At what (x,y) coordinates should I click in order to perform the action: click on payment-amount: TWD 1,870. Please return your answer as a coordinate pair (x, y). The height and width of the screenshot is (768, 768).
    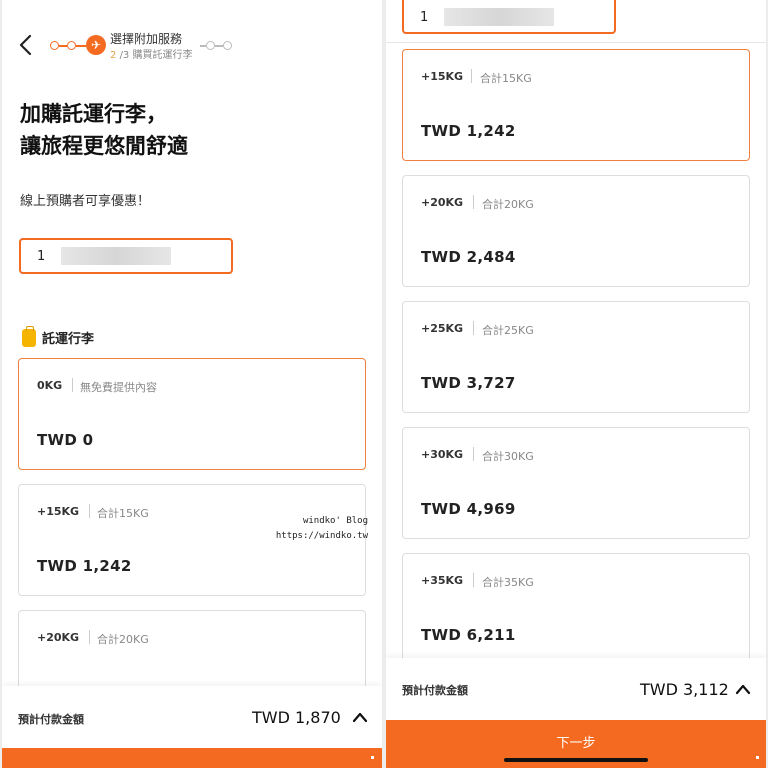
    Looking at the image, I should click on (296, 717).